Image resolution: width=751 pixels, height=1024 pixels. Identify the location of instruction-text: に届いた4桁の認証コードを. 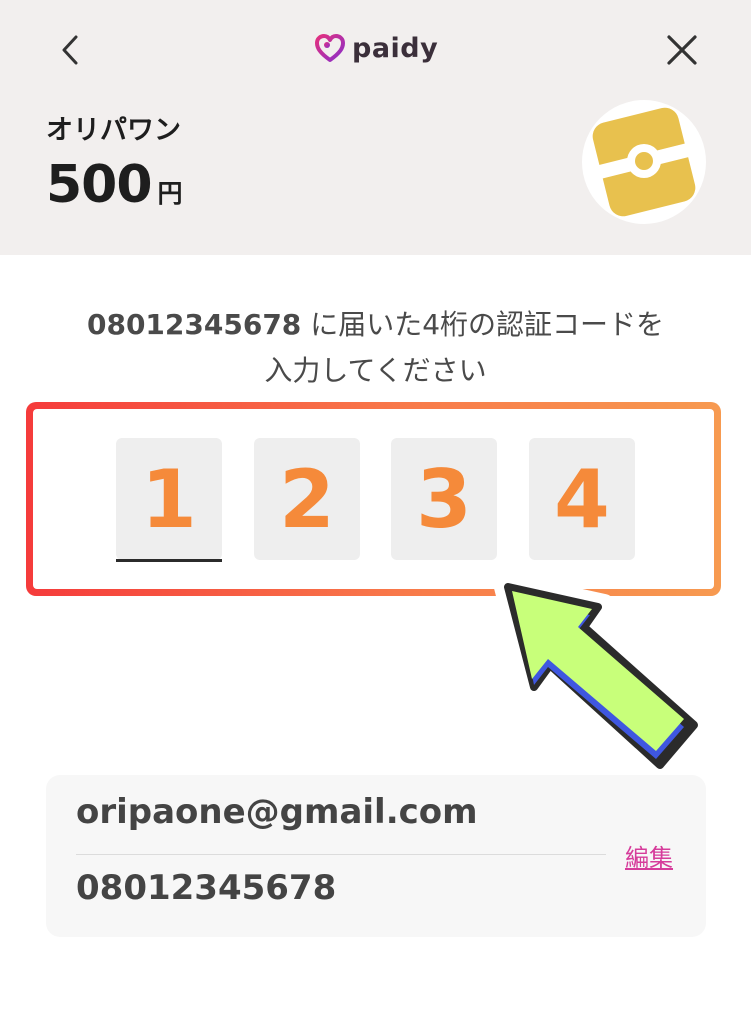
(483, 324).